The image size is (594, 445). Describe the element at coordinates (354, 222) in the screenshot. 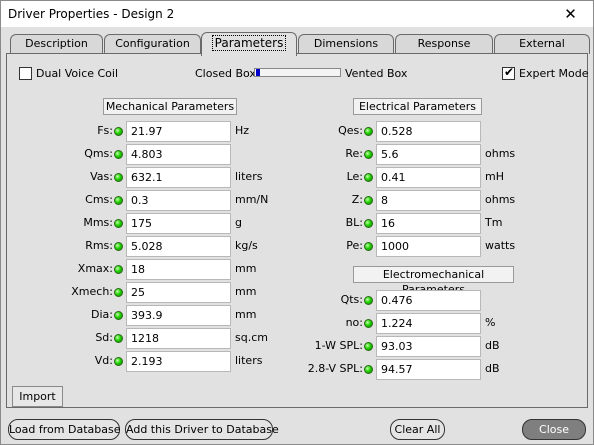

I see `param-label: BL:` at that location.